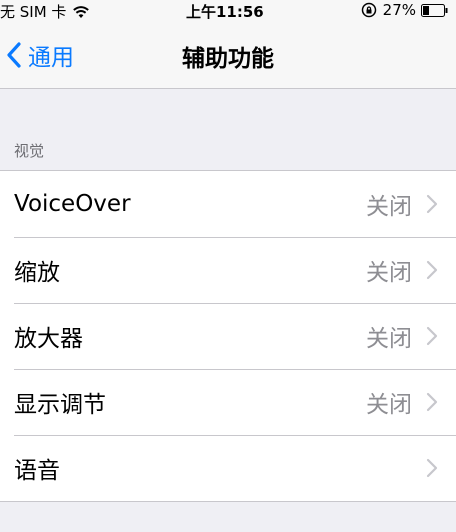  What do you see at coordinates (228, 270) in the screenshot?
I see `list-item-zoom: 缩放 关闭` at bounding box center [228, 270].